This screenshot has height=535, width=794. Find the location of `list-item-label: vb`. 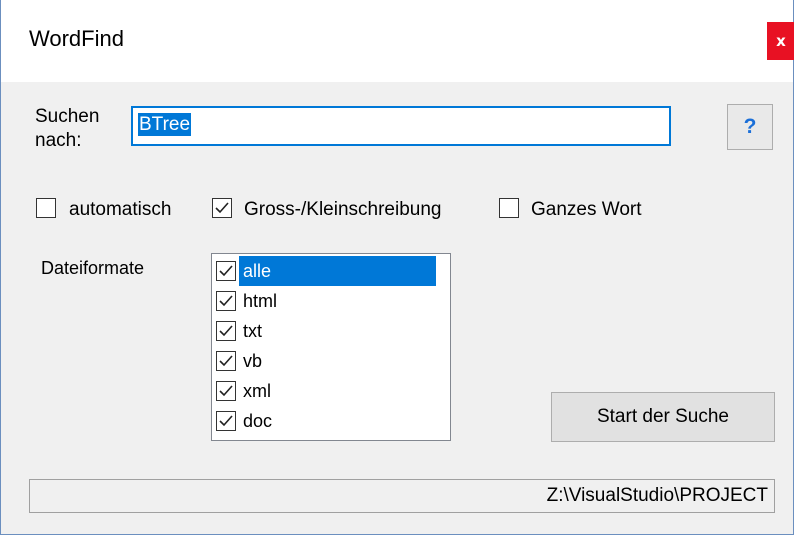

list-item-label: vb is located at coordinates (253, 361).